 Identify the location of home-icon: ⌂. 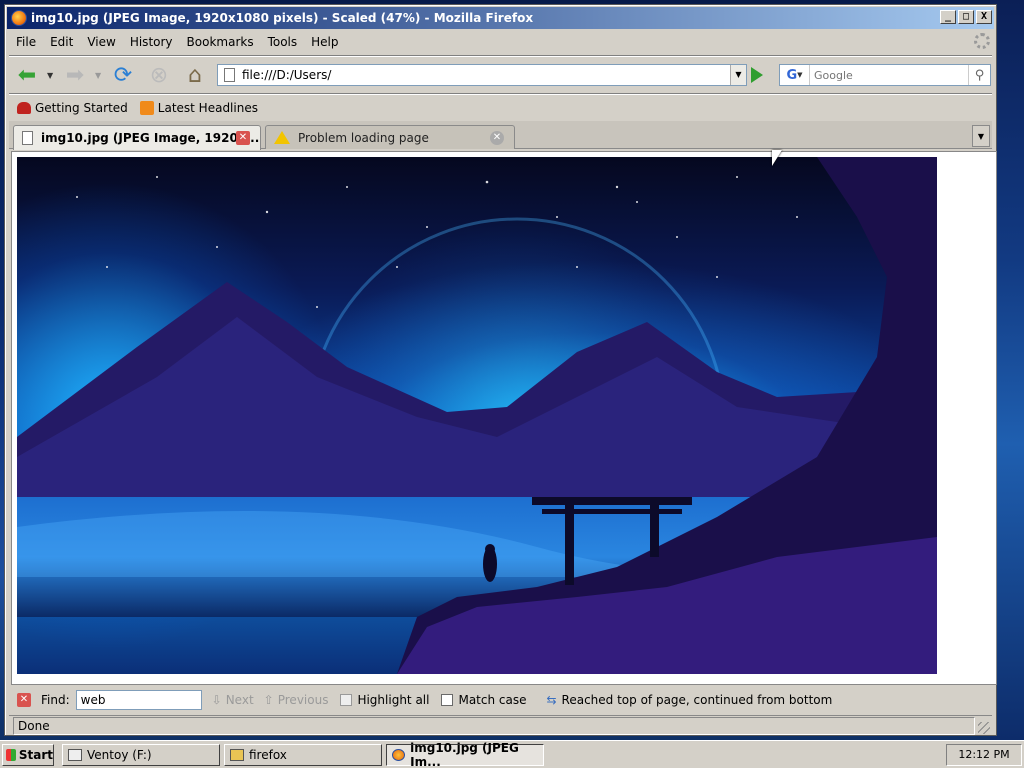
(195, 75).